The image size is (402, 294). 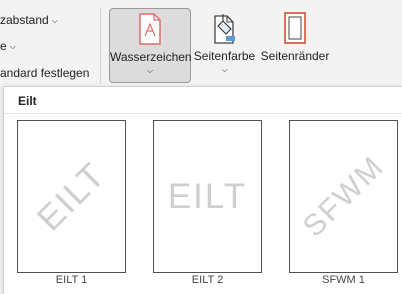 I want to click on watermark-thumbnail-sfwm-1: SFWM, so click(x=343, y=196).